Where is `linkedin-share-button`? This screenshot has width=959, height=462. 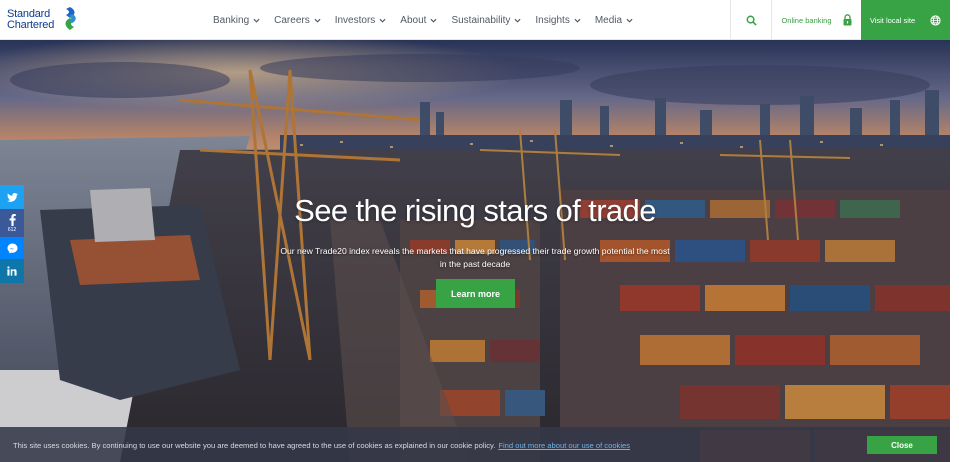
linkedin-share-button is located at coordinates (12, 271).